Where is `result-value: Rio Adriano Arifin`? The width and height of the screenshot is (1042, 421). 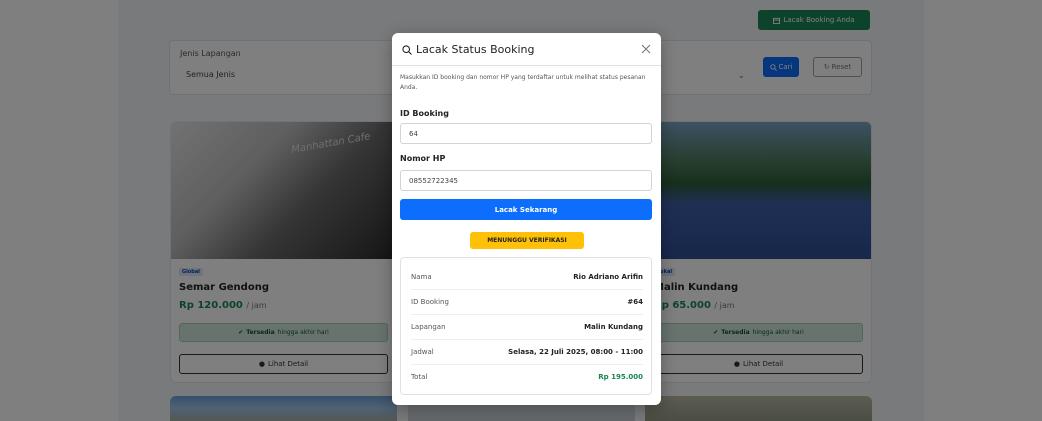
result-value: Rio Adriano Arifin is located at coordinates (608, 277).